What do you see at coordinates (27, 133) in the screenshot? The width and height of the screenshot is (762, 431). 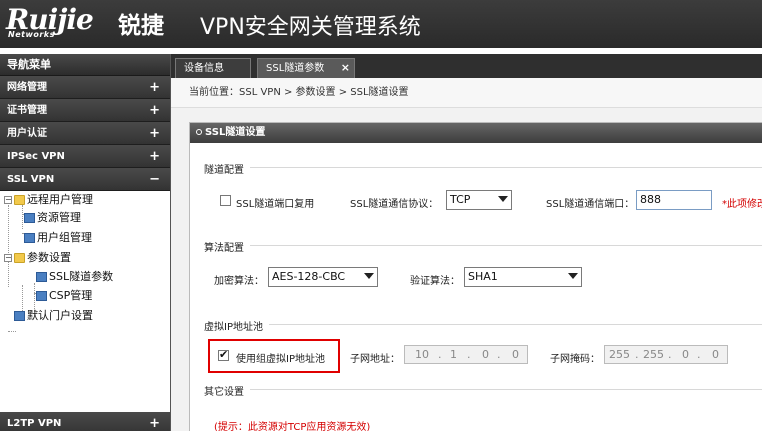 I see `nav-category-label: 用户认证` at bounding box center [27, 133].